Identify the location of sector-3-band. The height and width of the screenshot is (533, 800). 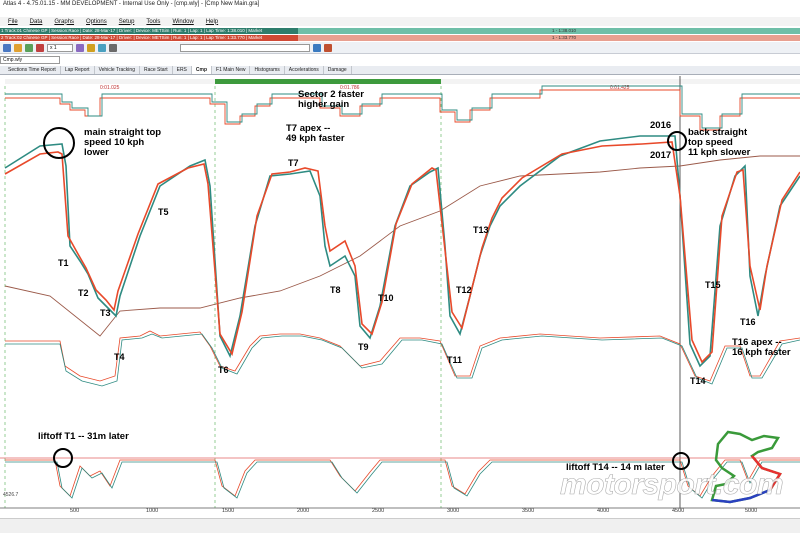
(620, 81).